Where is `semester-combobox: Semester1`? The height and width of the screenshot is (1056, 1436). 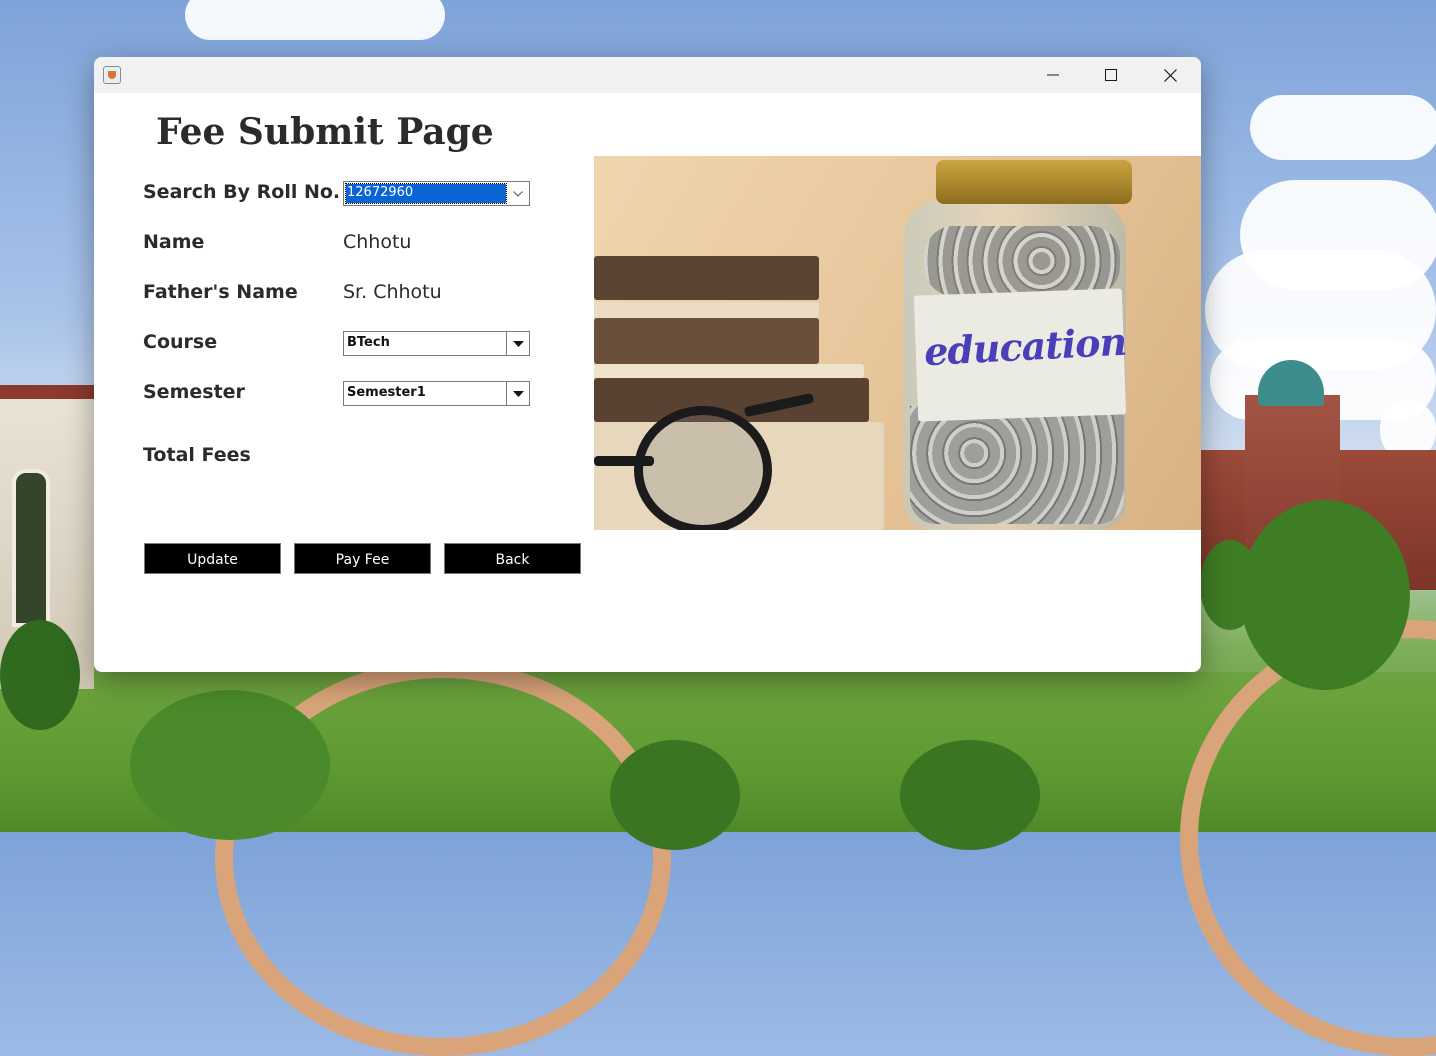
semester-combobox: Semester1 is located at coordinates (436, 393).